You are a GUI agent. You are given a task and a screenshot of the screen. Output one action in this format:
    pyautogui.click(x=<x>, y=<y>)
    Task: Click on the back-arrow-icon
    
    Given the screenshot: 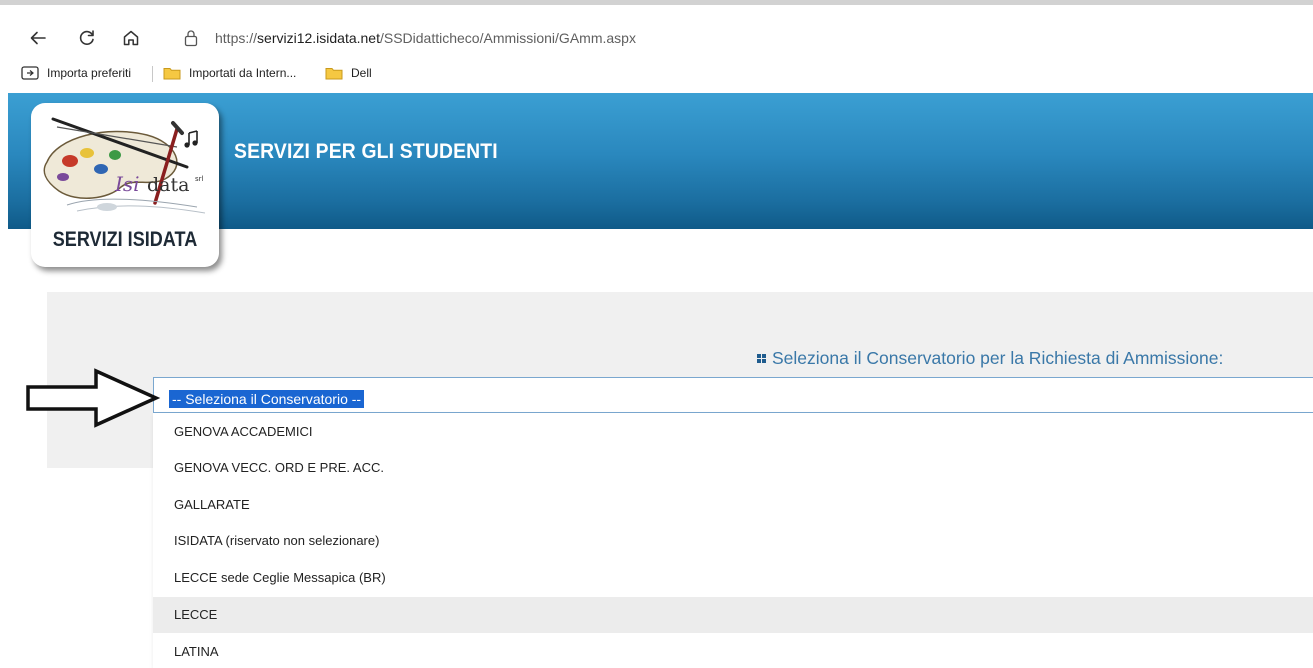 What is the action you would take?
    pyautogui.click(x=38, y=38)
    